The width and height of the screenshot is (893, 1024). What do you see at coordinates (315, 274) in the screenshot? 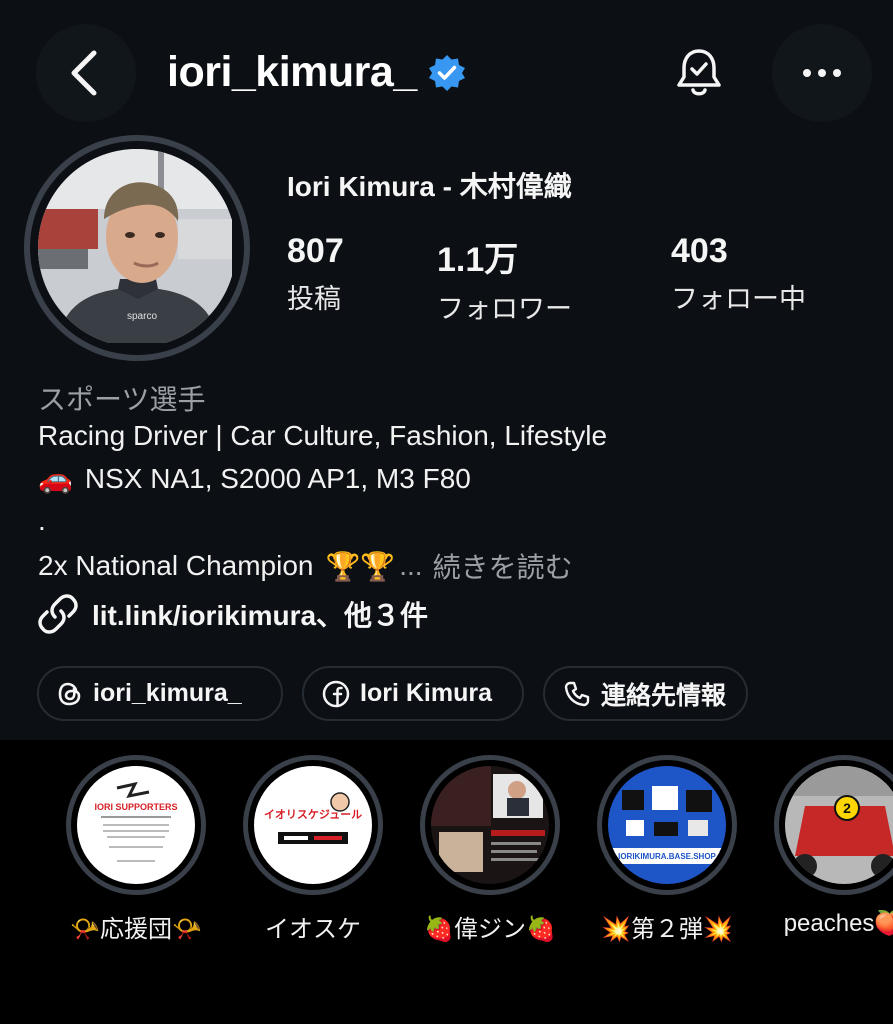
I see `stat-posts: 807 投稿` at bounding box center [315, 274].